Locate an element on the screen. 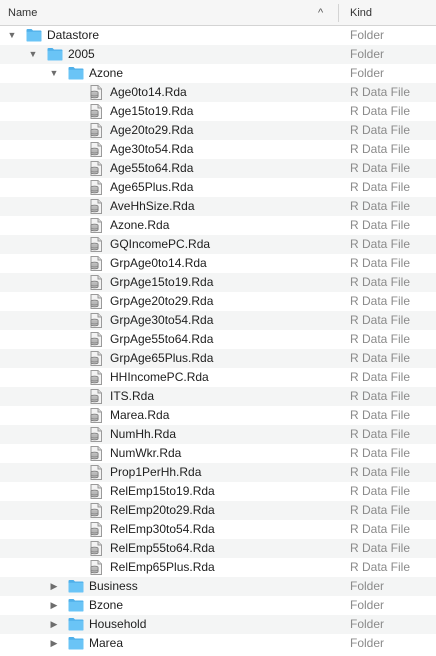 The width and height of the screenshot is (436, 656). item-name: RelEmp15to19.Rda is located at coordinates (162, 491).